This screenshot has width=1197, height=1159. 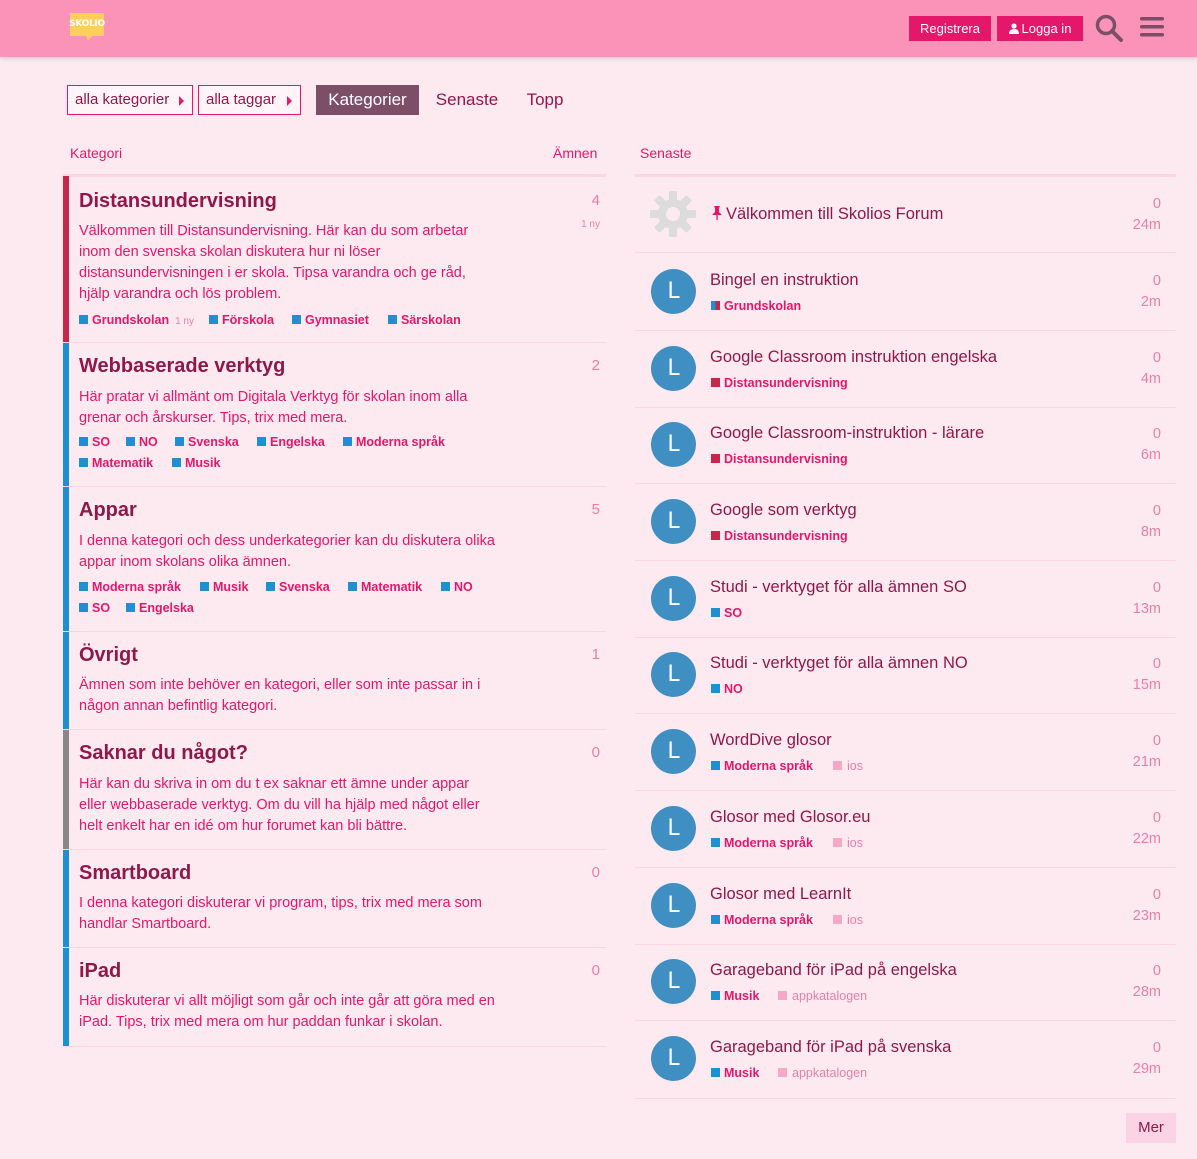 What do you see at coordinates (790, 817) in the screenshot?
I see `topic-title: Glosor med Glosor.eu` at bounding box center [790, 817].